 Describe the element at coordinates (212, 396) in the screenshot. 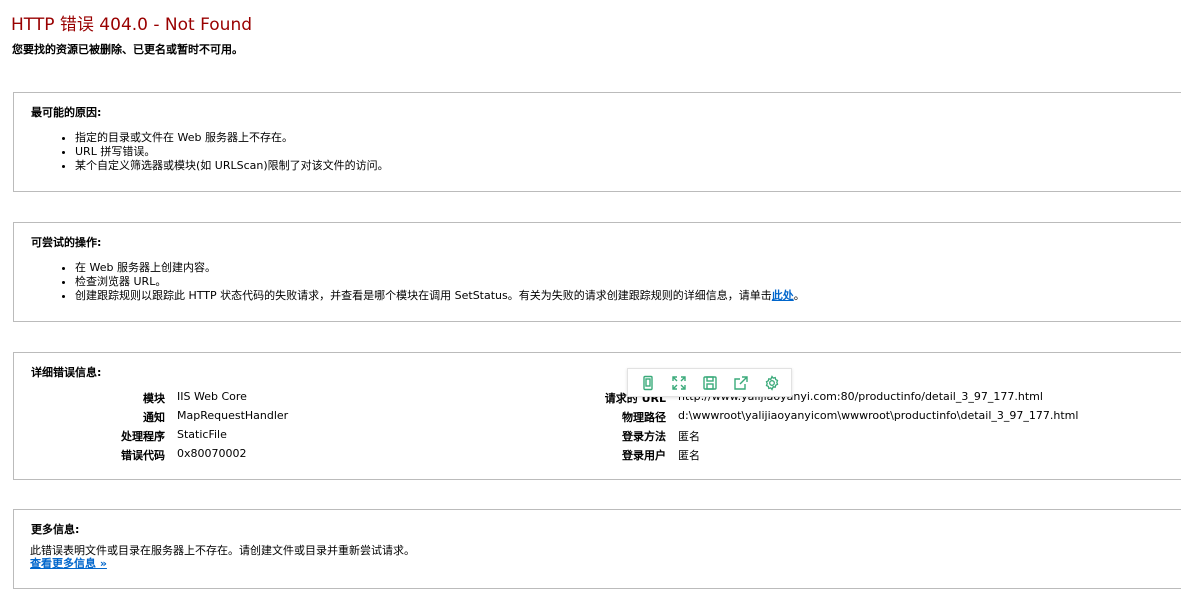

I see `detail-value: IIS Web Core` at that location.